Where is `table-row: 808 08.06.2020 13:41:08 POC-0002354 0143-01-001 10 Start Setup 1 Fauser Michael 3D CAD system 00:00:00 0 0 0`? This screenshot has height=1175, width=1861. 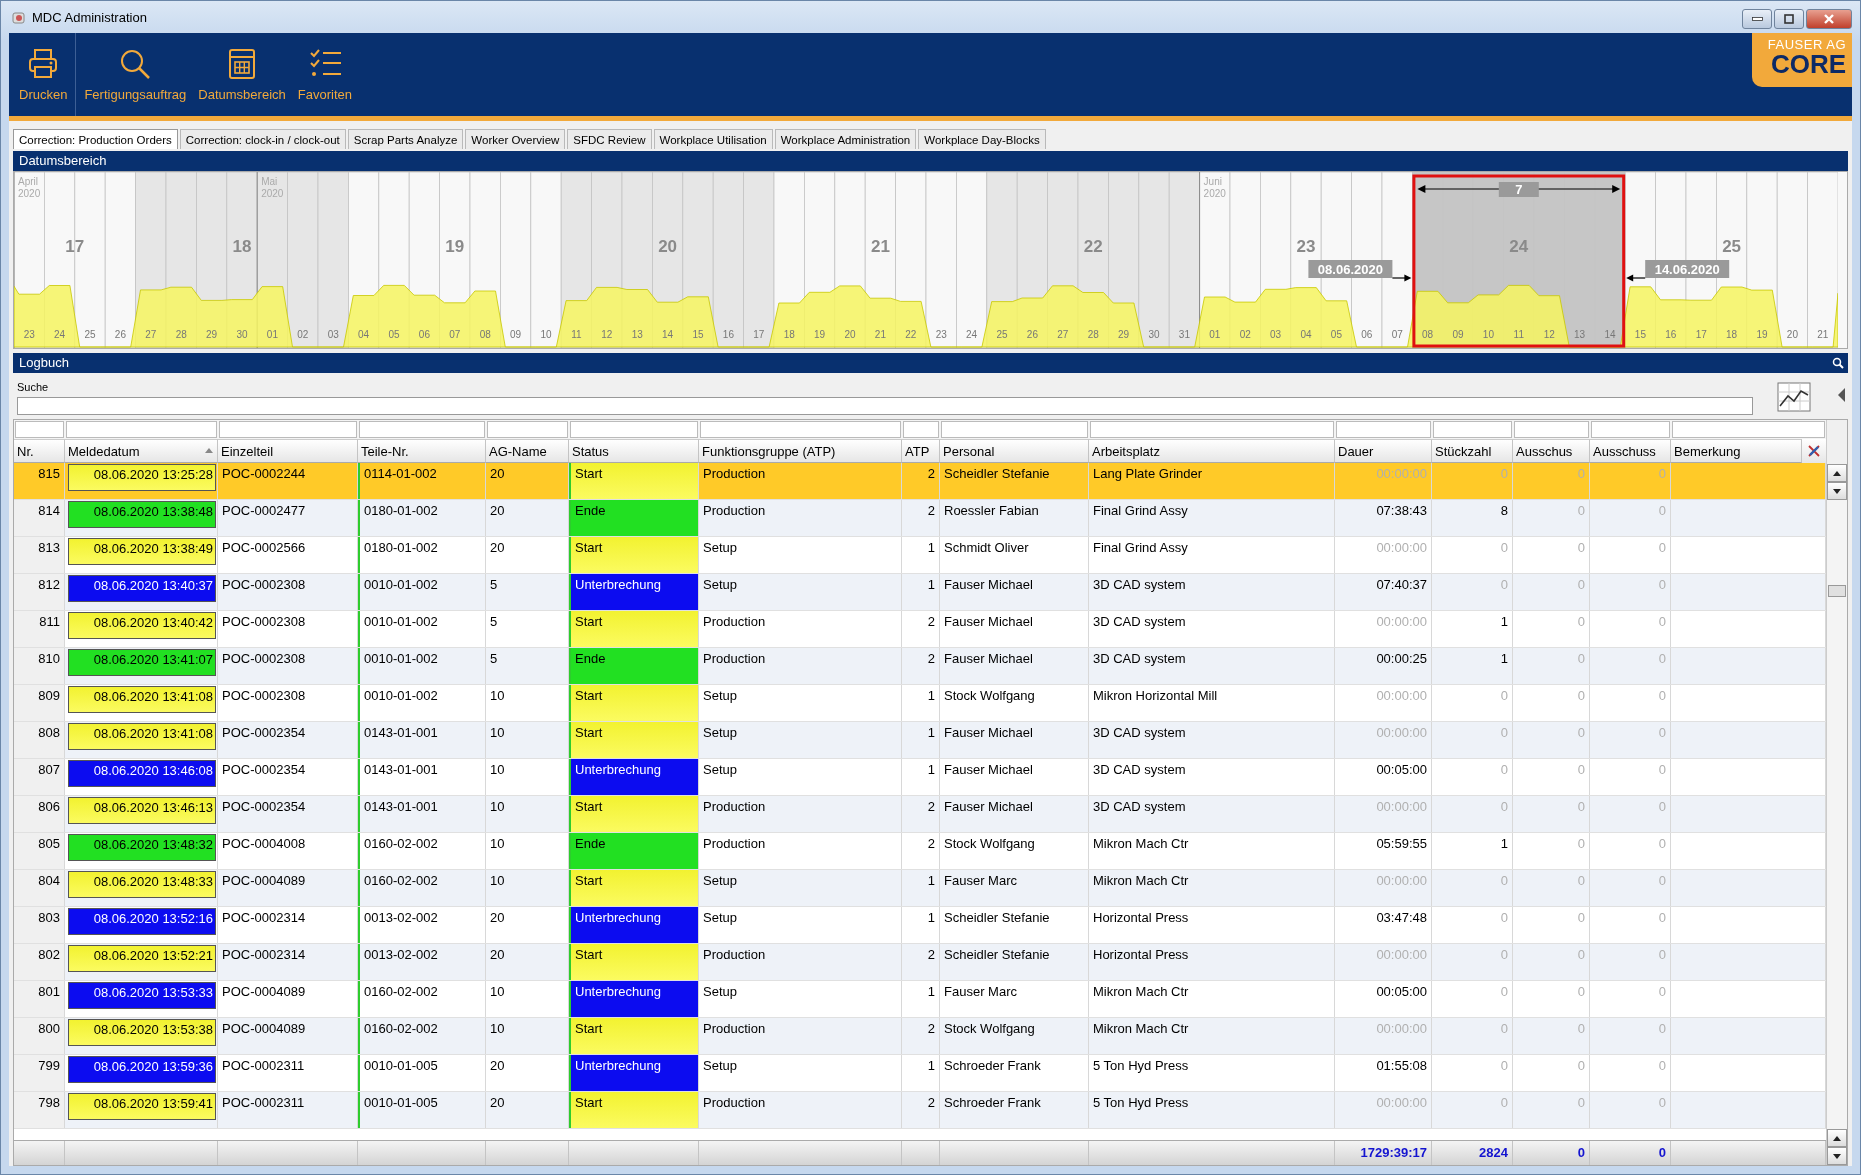 table-row: 808 08.06.2020 13:41:08 POC-0002354 0143-01-001 10 Start Setup 1 Fauser Michael 3D CAD system 00:00:00 0 0 0 is located at coordinates (920, 740).